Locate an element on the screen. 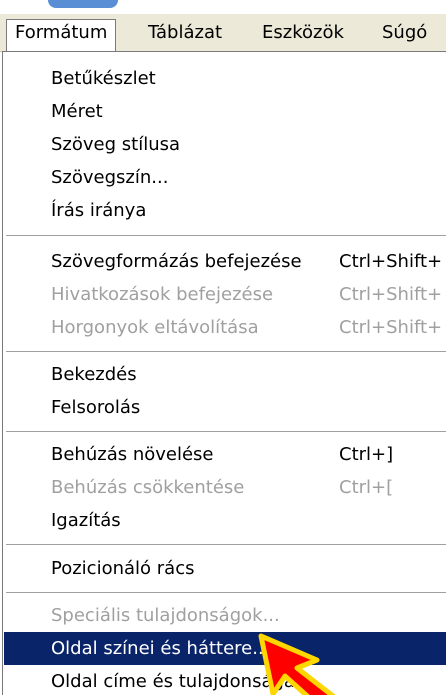 The height and width of the screenshot is (695, 446). menu-eszkozok-label: Eszközök is located at coordinates (303, 32).